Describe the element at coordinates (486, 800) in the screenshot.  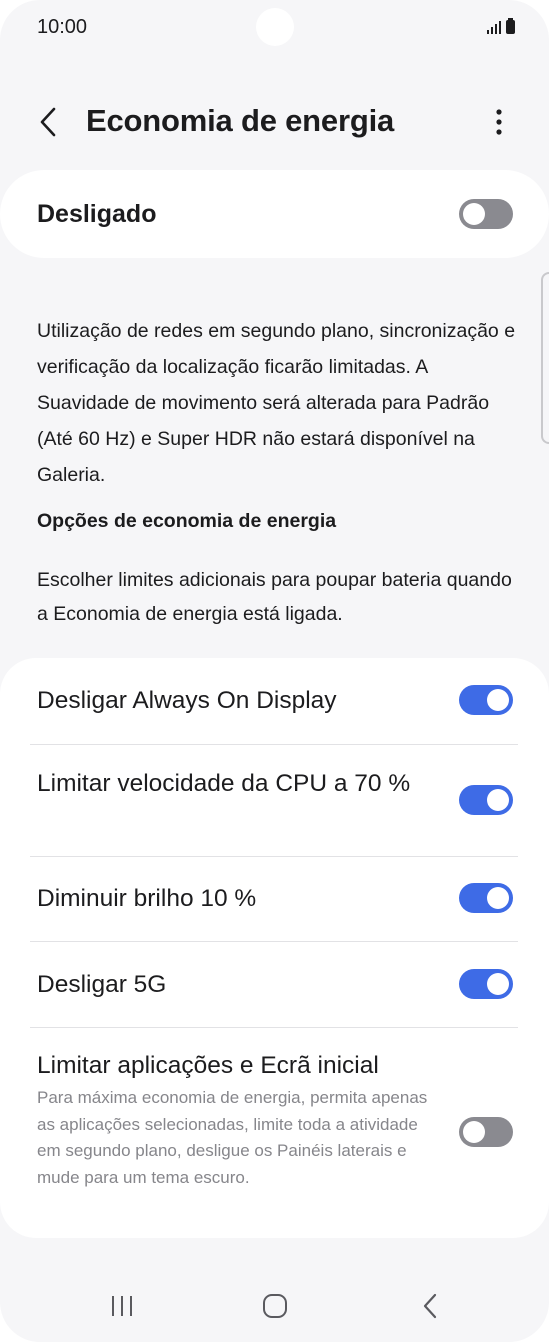
I see `cpu-limit-toggle` at that location.